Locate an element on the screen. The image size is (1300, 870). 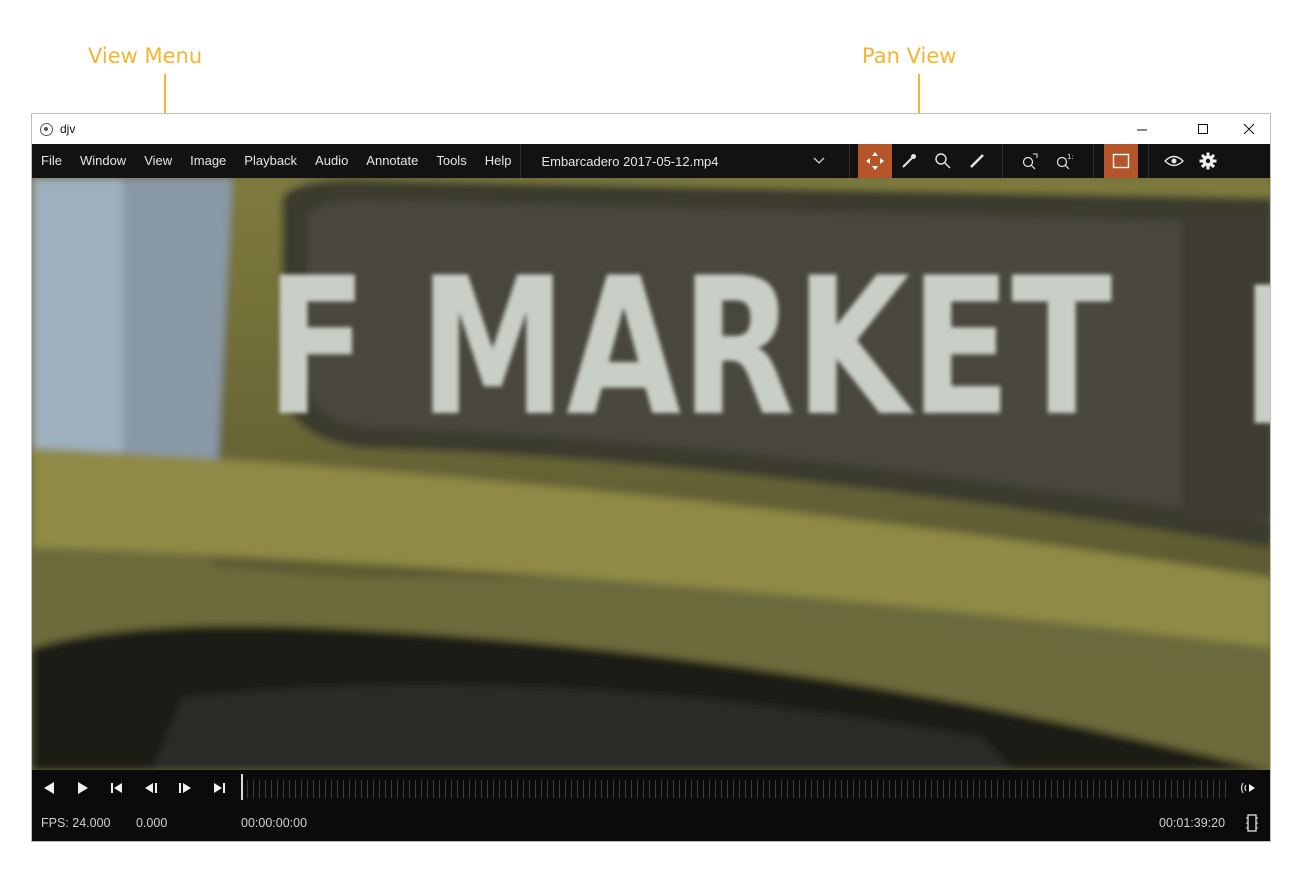
magnify-icon is located at coordinates (943, 161).